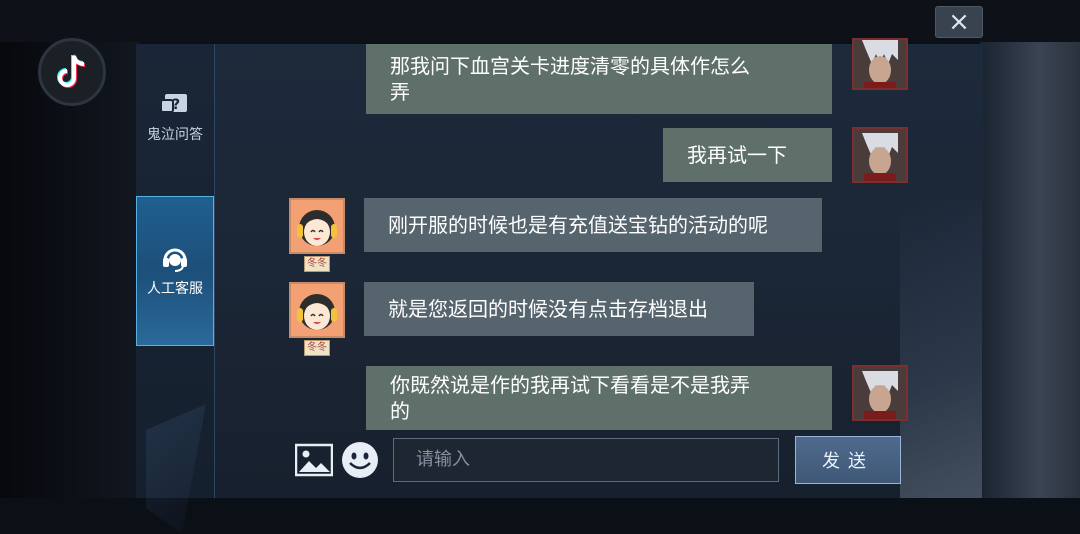  I want to click on sidebar-item-customer-service: 人工客服, so click(175, 271).